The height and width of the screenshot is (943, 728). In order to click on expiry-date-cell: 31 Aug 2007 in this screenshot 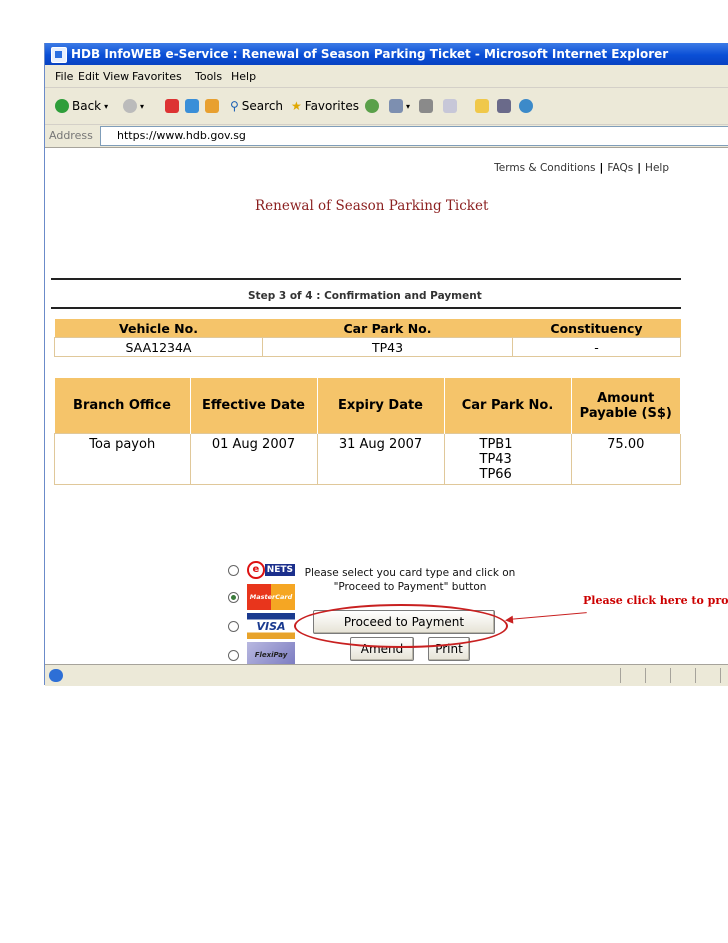, I will do `click(380, 459)`.